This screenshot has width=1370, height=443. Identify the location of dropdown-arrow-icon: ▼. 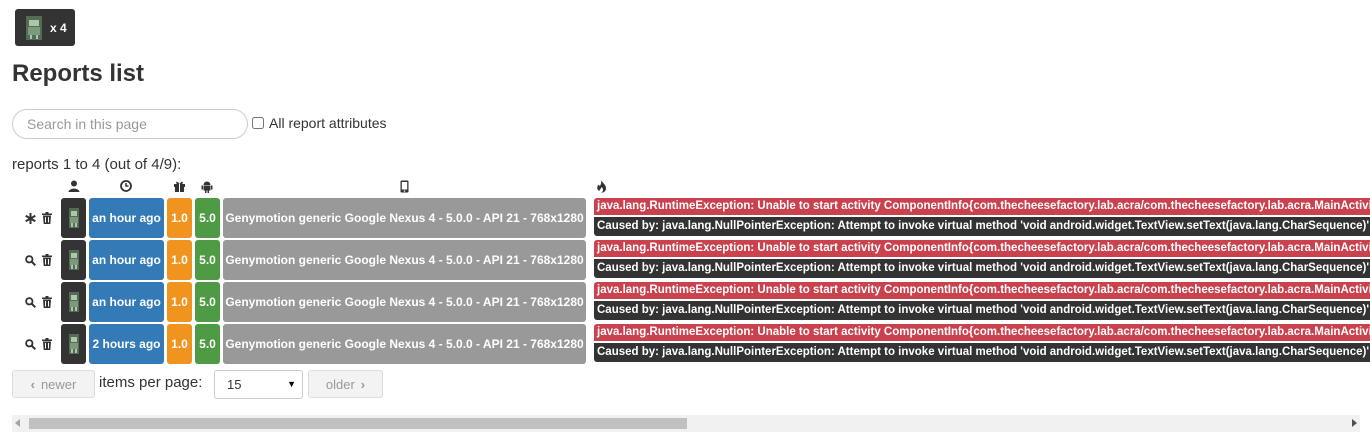
(291, 384).